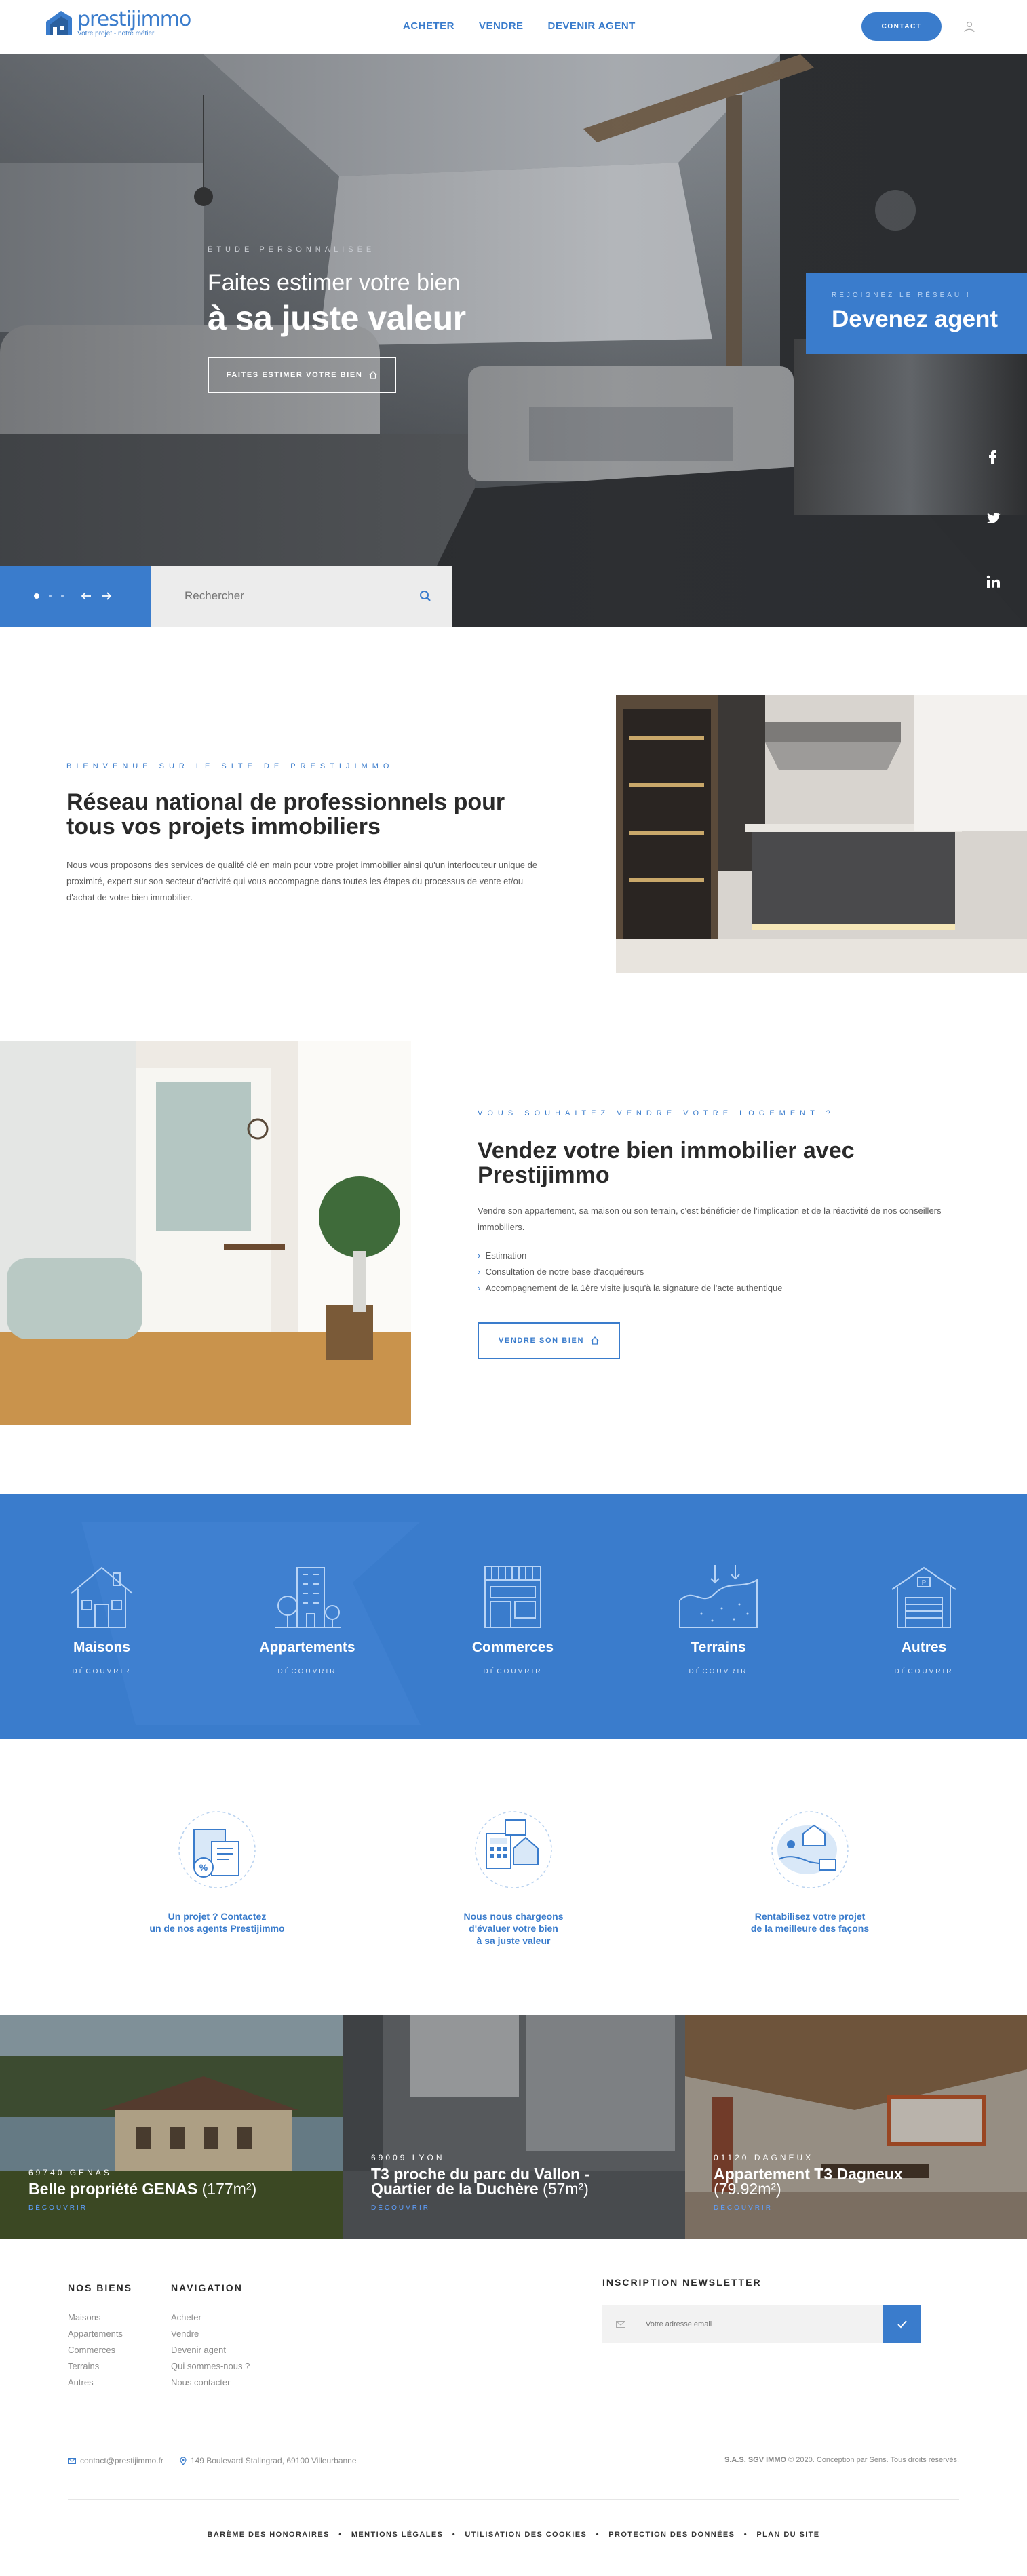 The height and width of the screenshot is (2576, 1027). I want to click on footer-link: Nous contacter, so click(211, 2383).